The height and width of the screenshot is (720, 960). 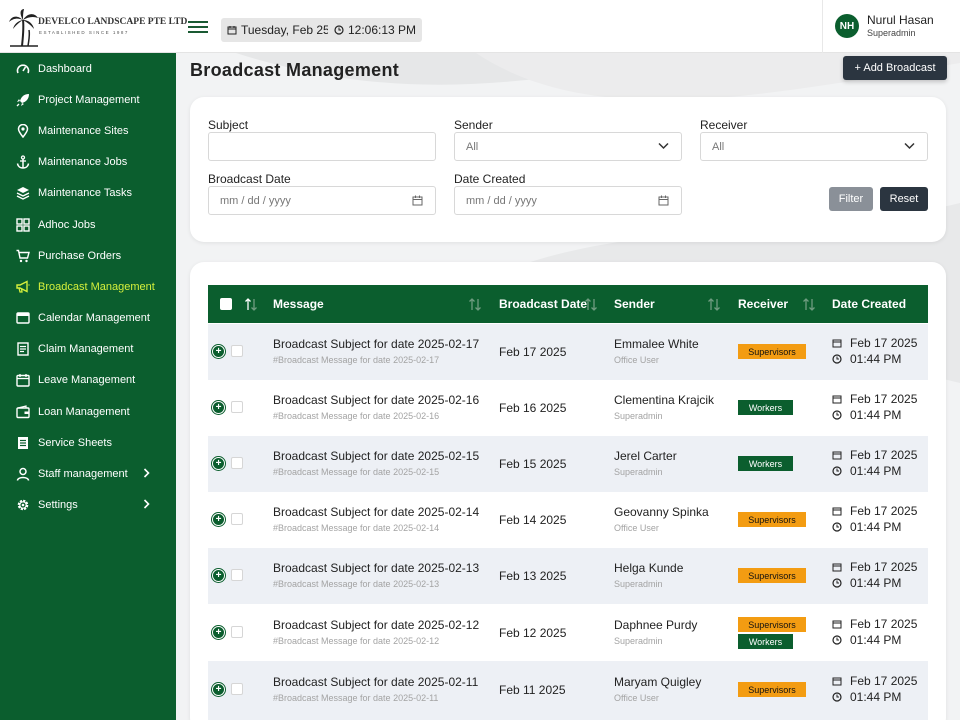 What do you see at coordinates (501, 200) in the screenshot?
I see `date-created-placeholder: mm / dd / yyyy` at bounding box center [501, 200].